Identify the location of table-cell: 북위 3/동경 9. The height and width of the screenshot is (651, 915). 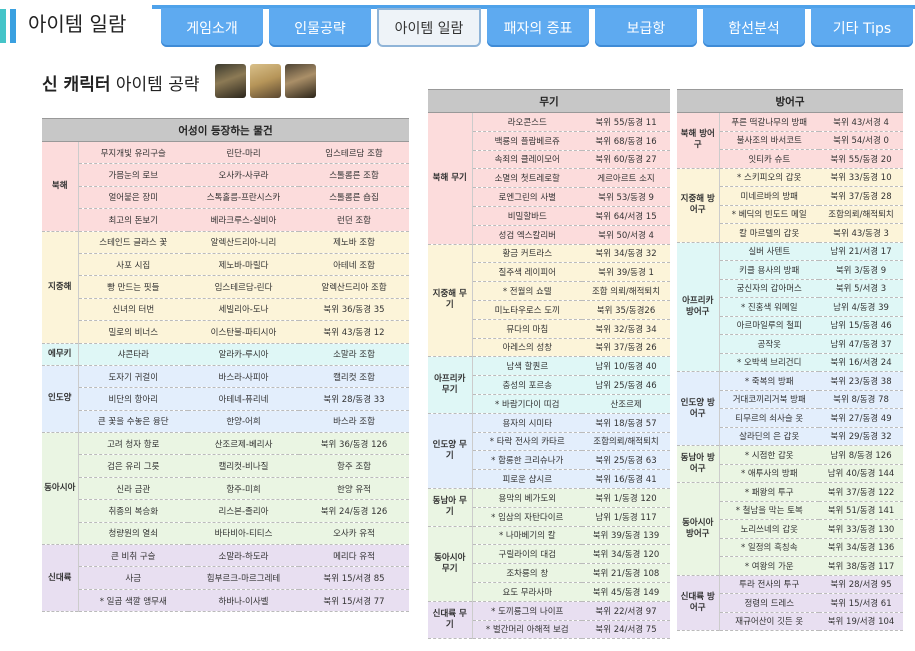
(861, 270).